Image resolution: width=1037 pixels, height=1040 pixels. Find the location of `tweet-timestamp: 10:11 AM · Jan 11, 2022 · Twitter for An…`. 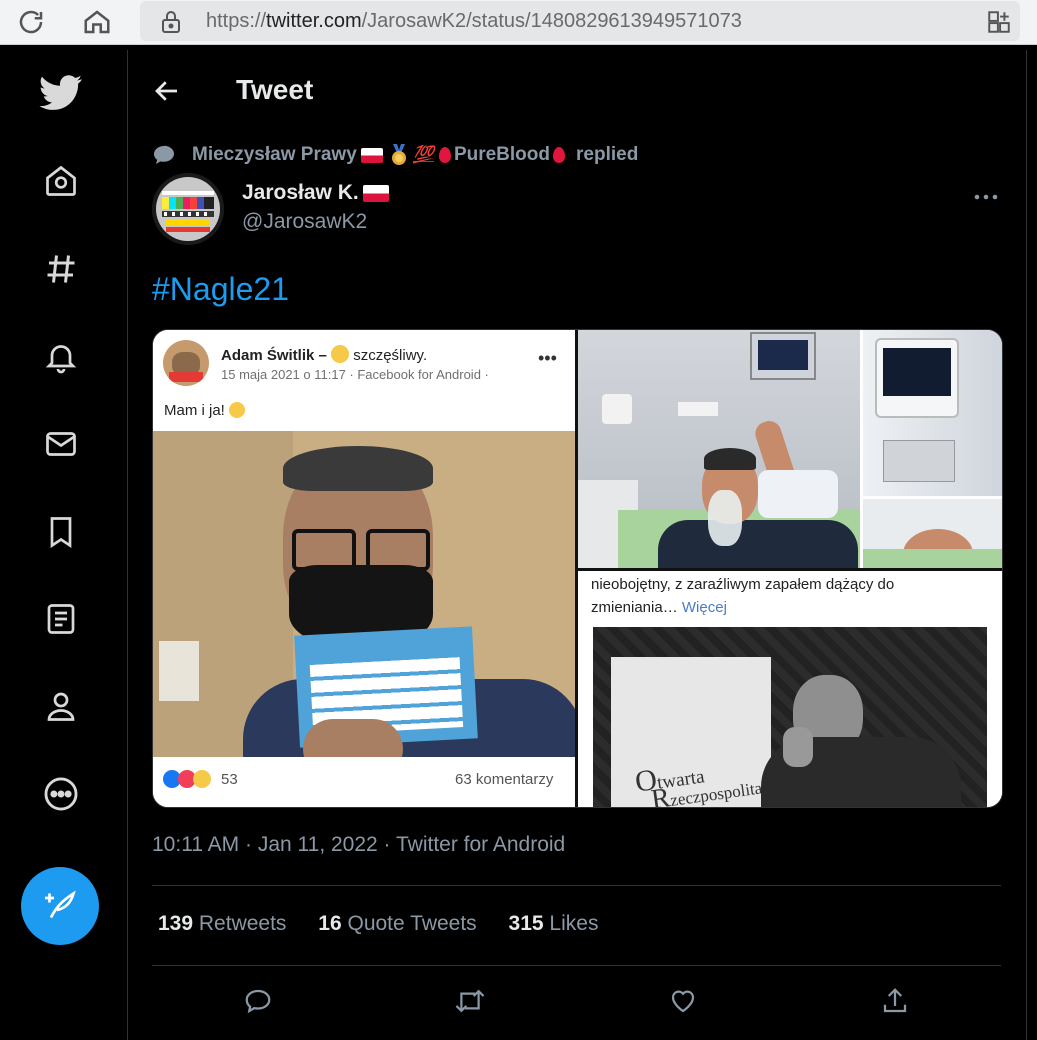

tweet-timestamp: 10:11 AM · Jan 11, 2022 · Twitter for An… is located at coordinates (358, 845).